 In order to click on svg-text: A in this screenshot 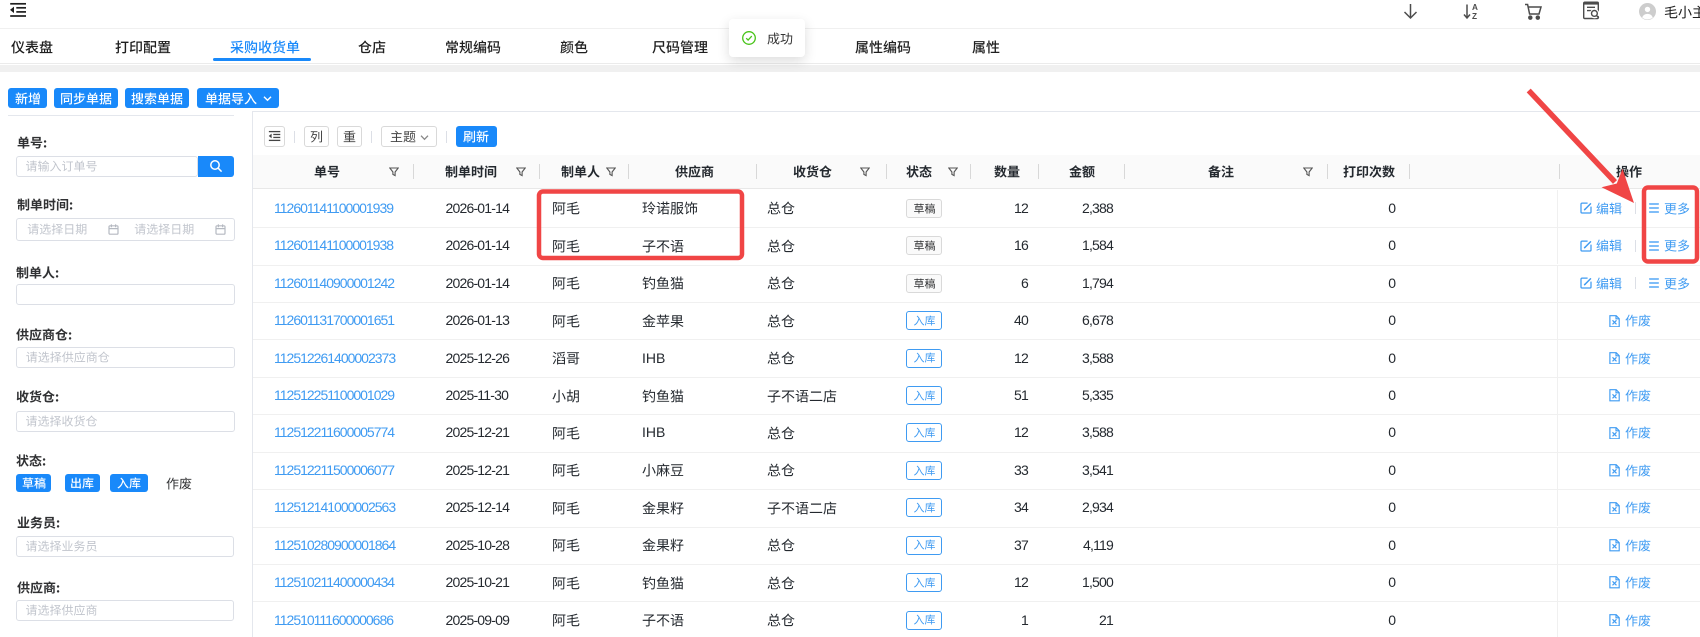, I will do `click(1475, 7)`.